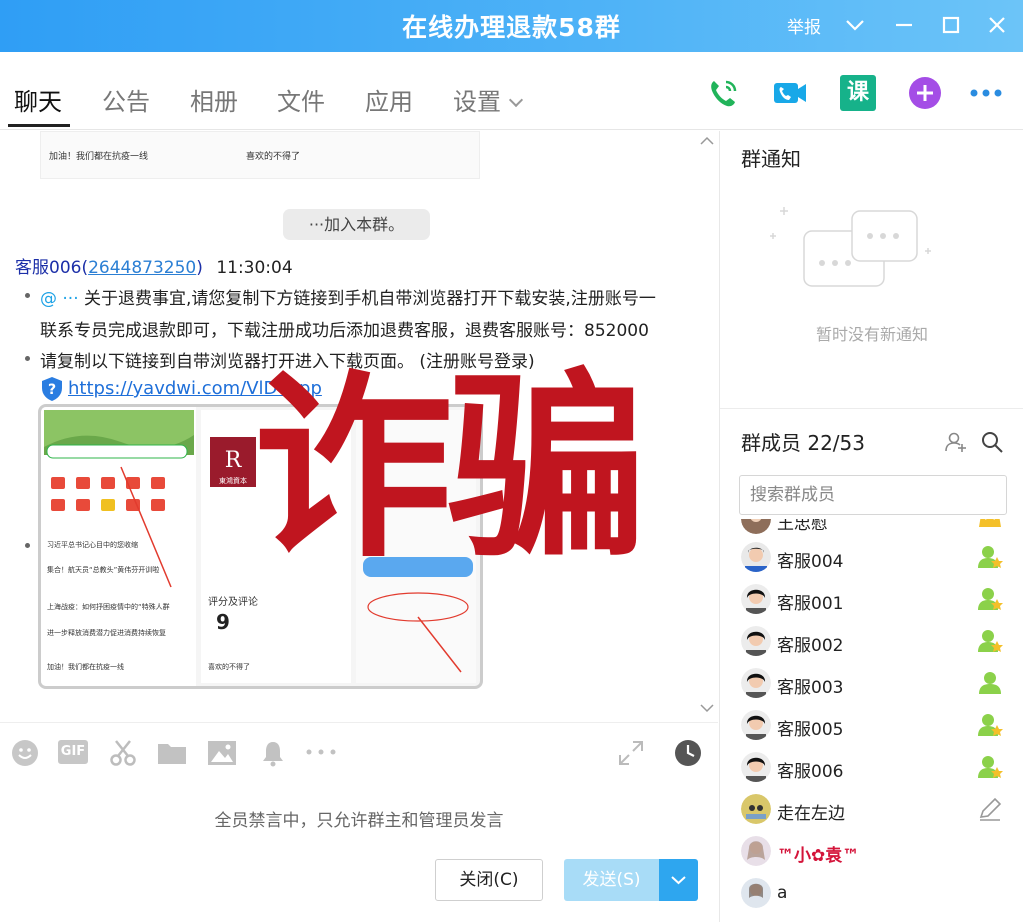 This screenshot has height=922, width=1023. Describe the element at coordinates (273, 157) in the screenshot. I see `prev-card-review: 喜欢的不得了` at that location.